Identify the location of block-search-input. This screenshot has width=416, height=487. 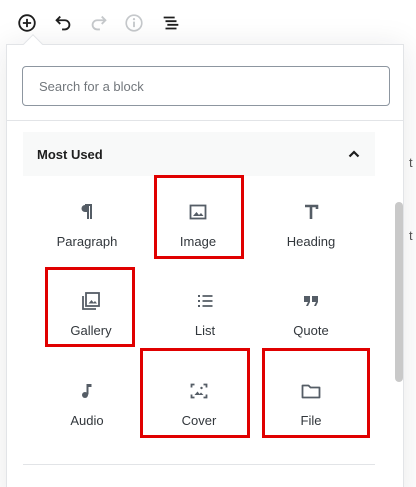
(206, 86).